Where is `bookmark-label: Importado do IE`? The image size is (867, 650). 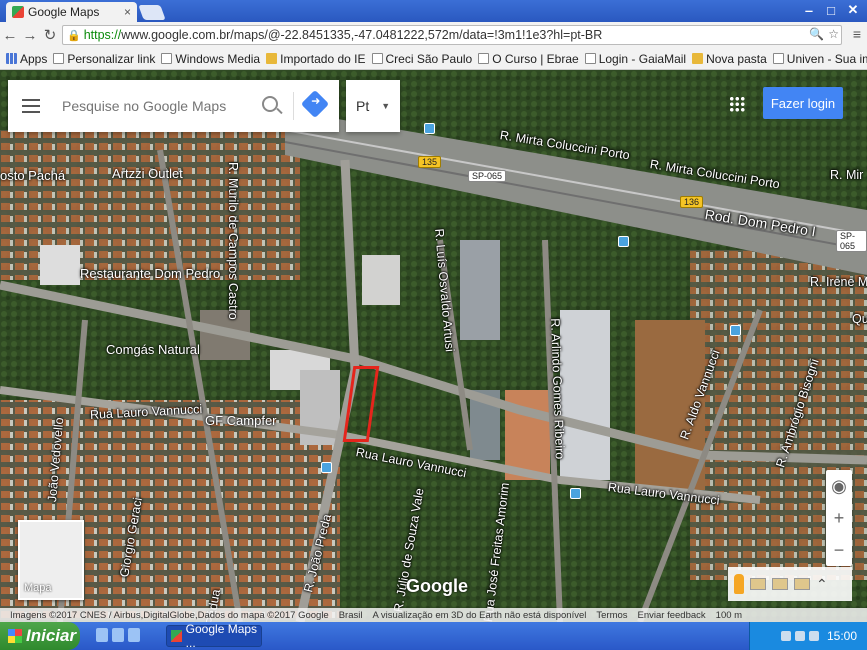
bookmark-label: Importado do IE is located at coordinates (323, 58).